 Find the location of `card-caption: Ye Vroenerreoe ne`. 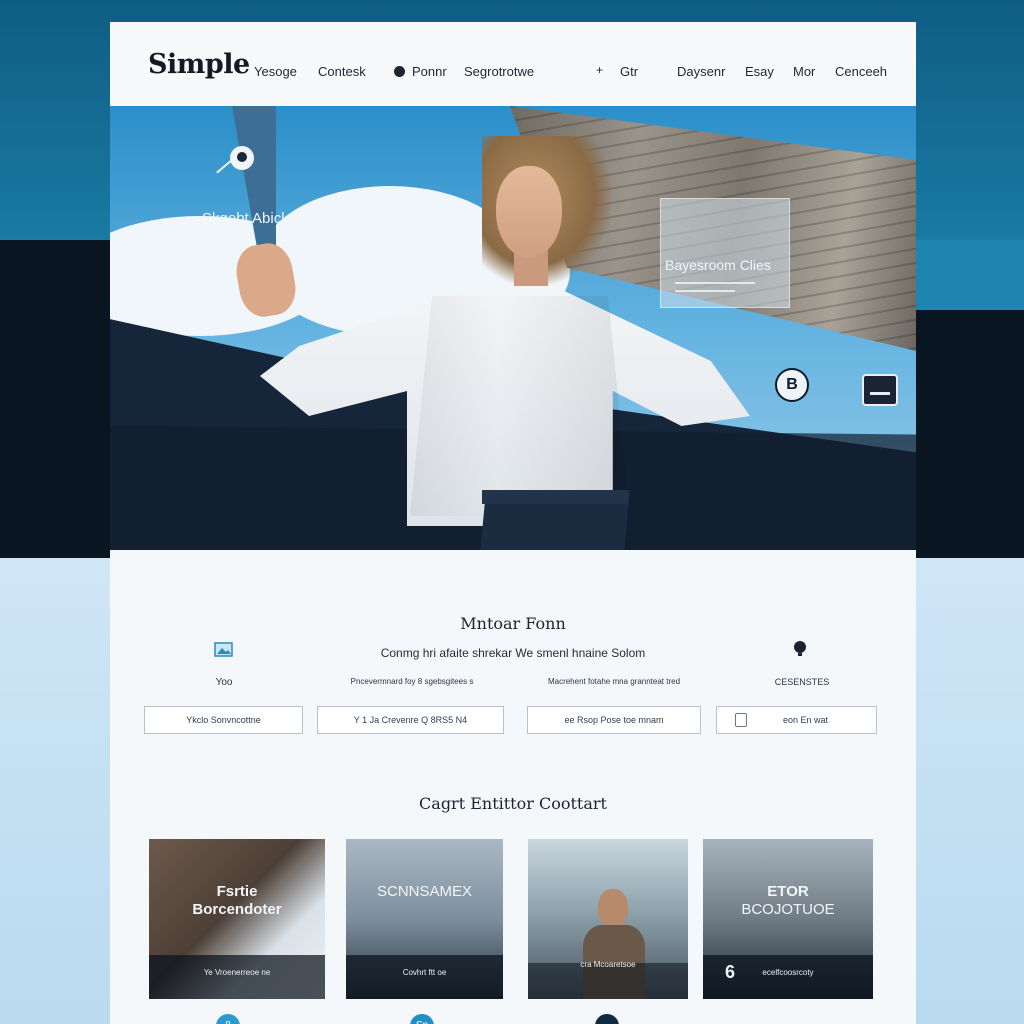

card-caption: Ye Vroenerreoe ne is located at coordinates (237, 972).